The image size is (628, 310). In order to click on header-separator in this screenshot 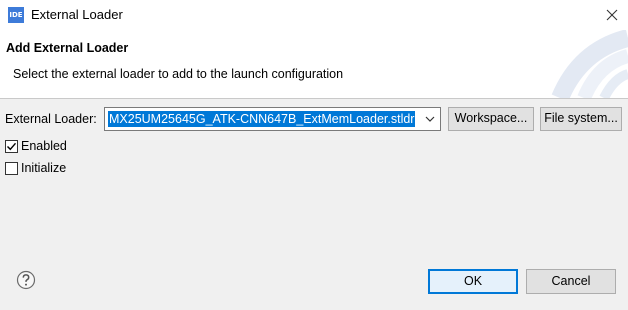, I will do `click(314, 98)`.